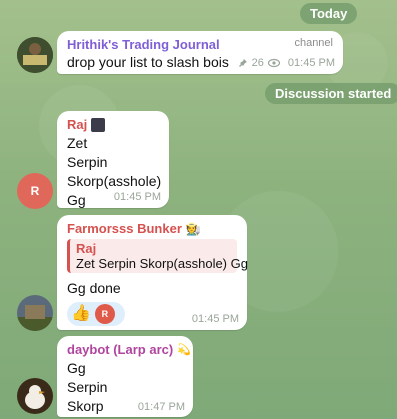  What do you see at coordinates (81, 313) in the screenshot?
I see `thumbs-up-icon: 👍` at bounding box center [81, 313].